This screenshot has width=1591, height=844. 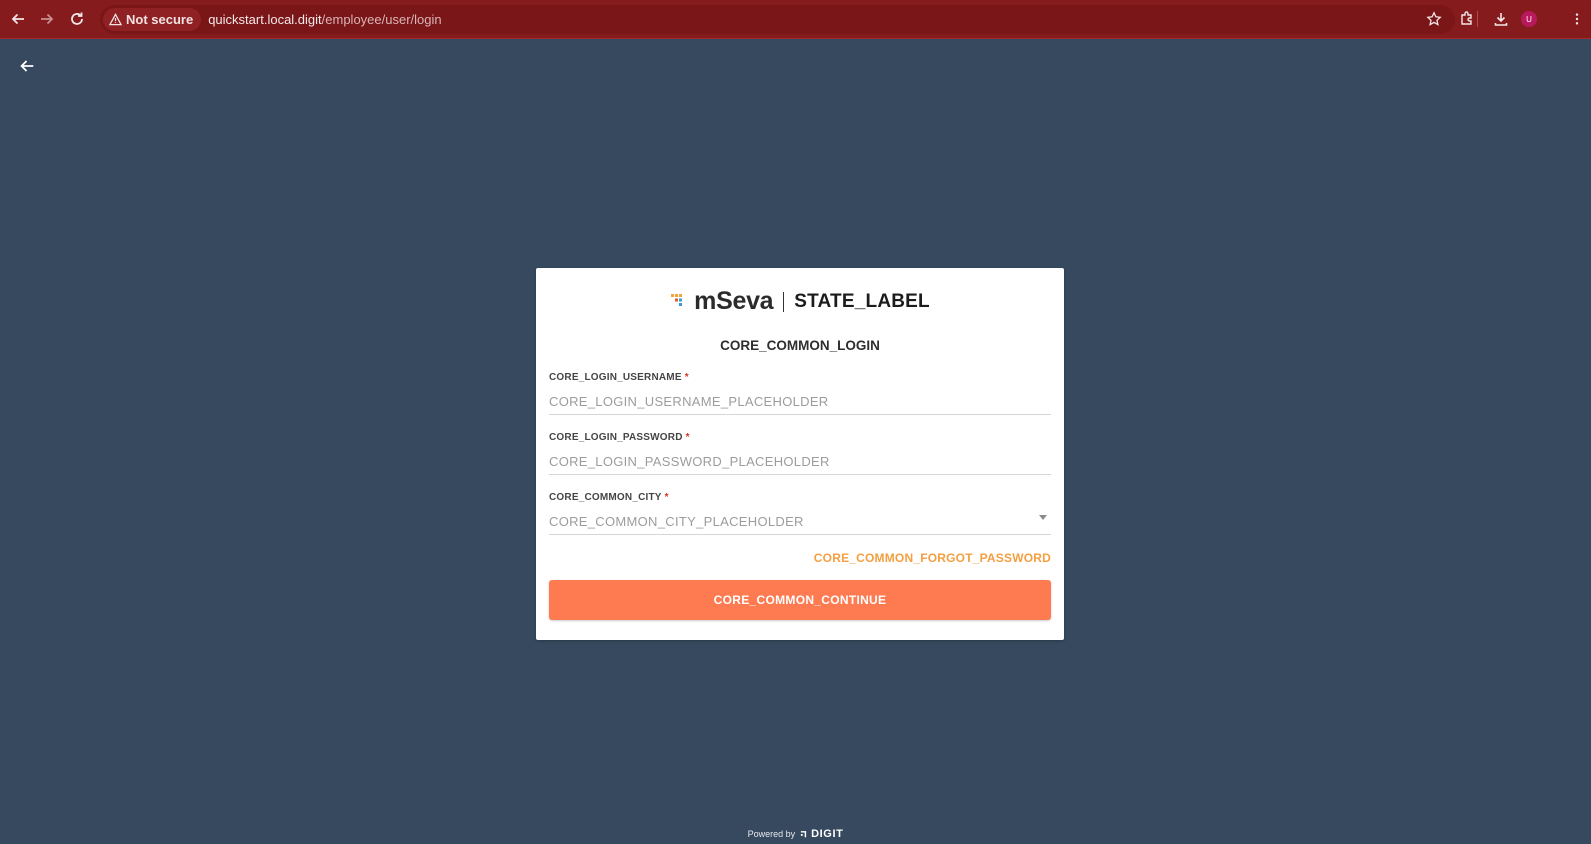 I want to click on security-label: Not secure, so click(x=160, y=19).